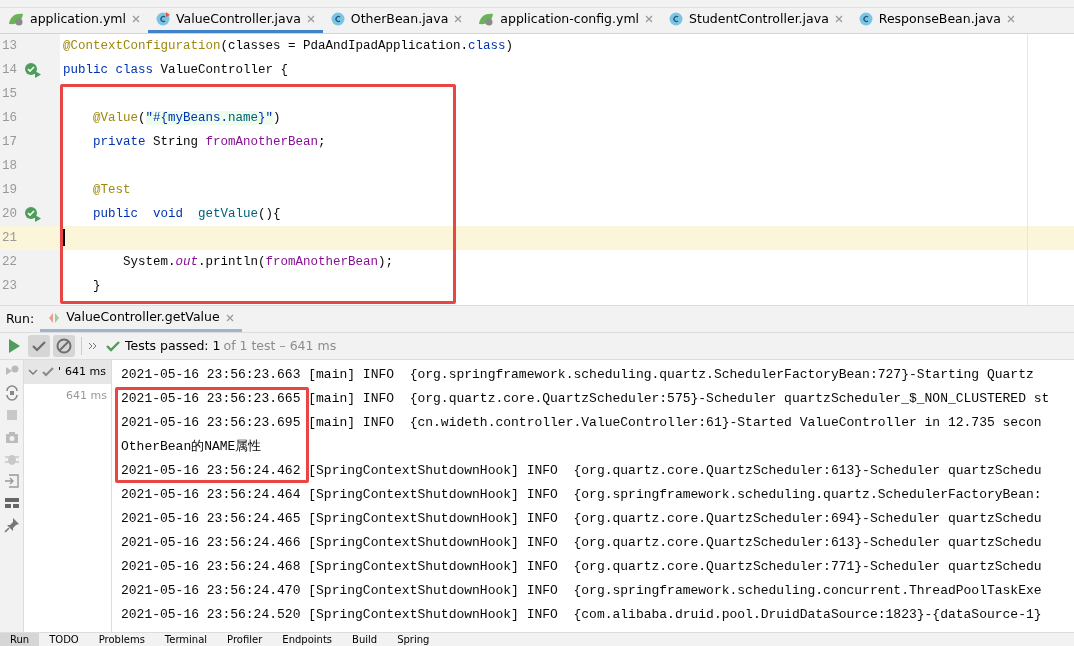 The width and height of the screenshot is (1074, 646). What do you see at coordinates (756, 20) in the screenshot?
I see `file-tab: StudentController.java` at bounding box center [756, 20].